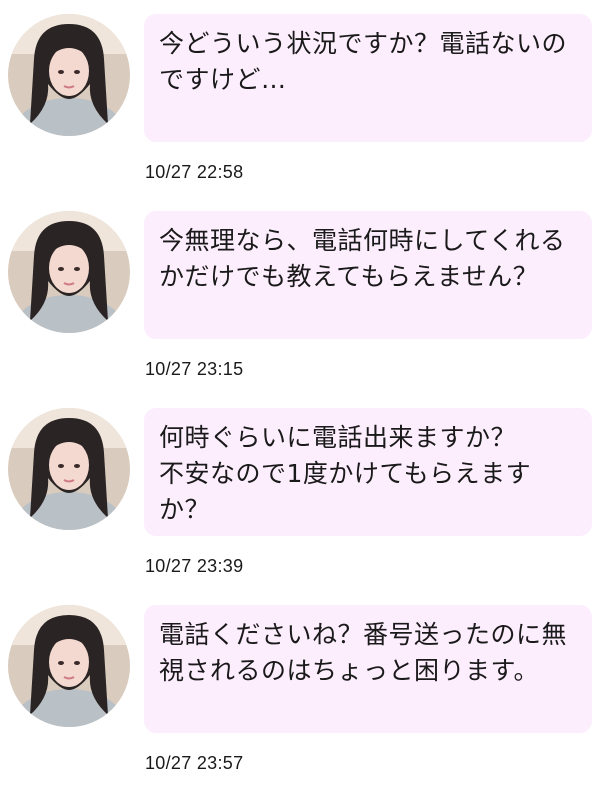 Image resolution: width=595 pixels, height=788 pixels. I want to click on message-timestamp: 10/27 23:39, so click(194, 566).